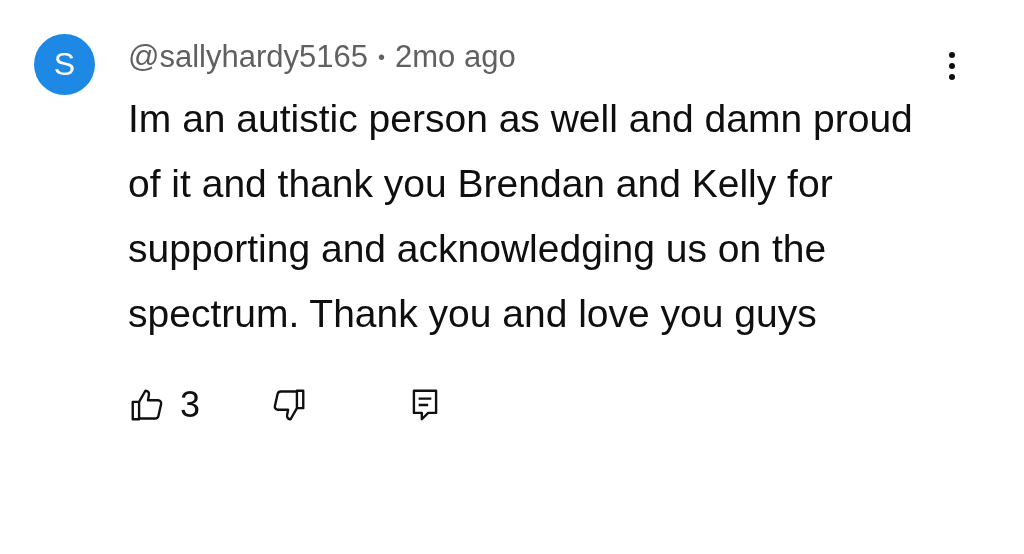  I want to click on like-count: 3, so click(190, 405).